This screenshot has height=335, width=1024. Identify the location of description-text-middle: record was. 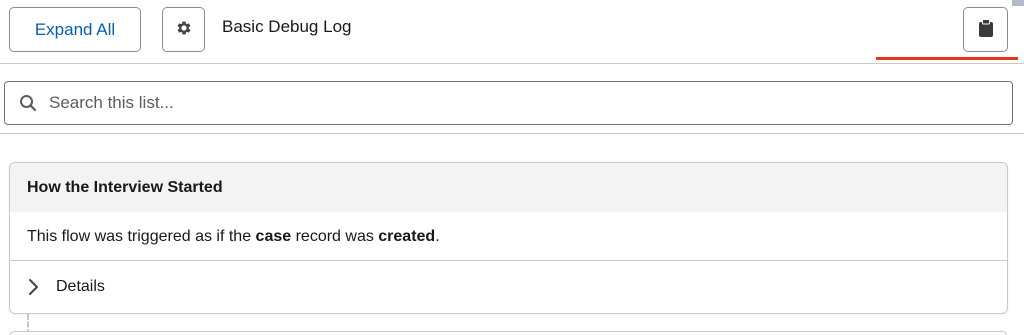
(335, 236).